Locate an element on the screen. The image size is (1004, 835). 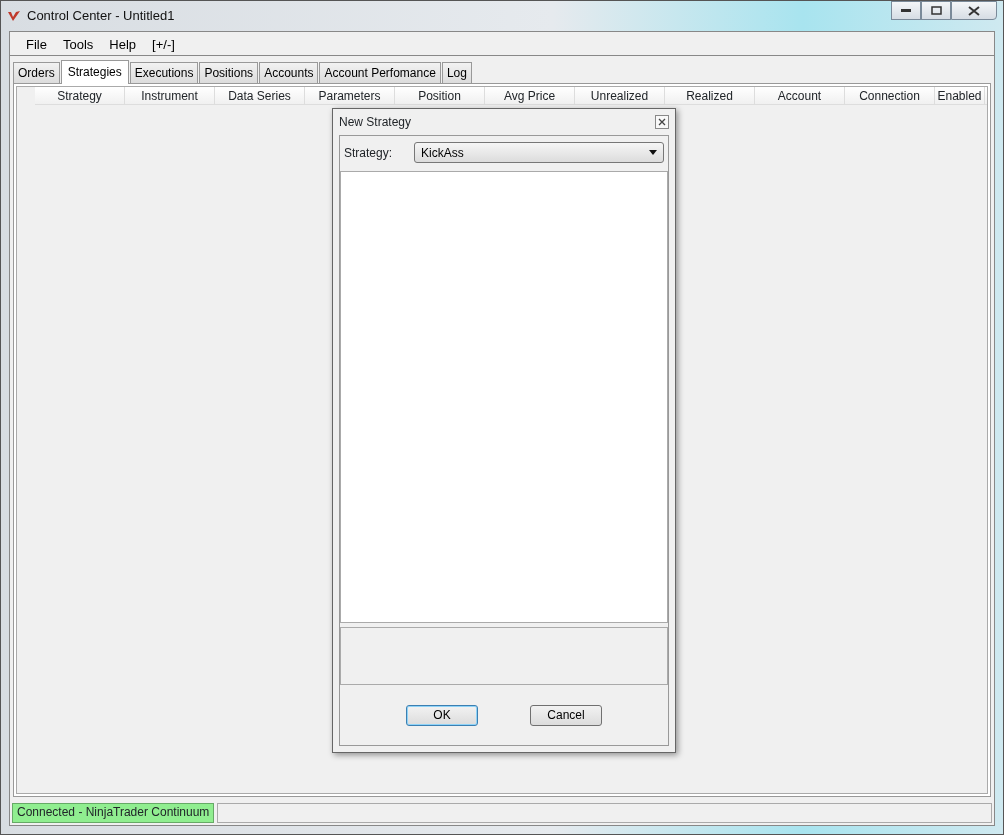
tab: Positions is located at coordinates (229, 72).